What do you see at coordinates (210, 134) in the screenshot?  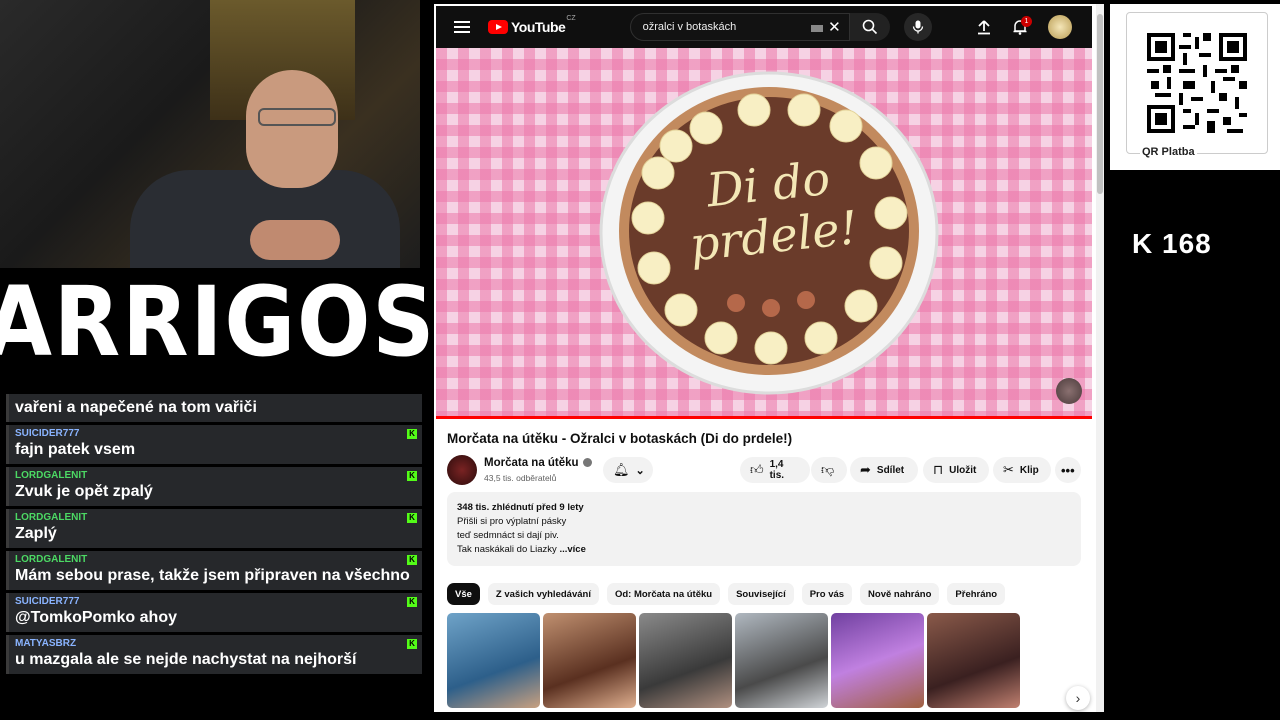 I see `webcam-feed` at bounding box center [210, 134].